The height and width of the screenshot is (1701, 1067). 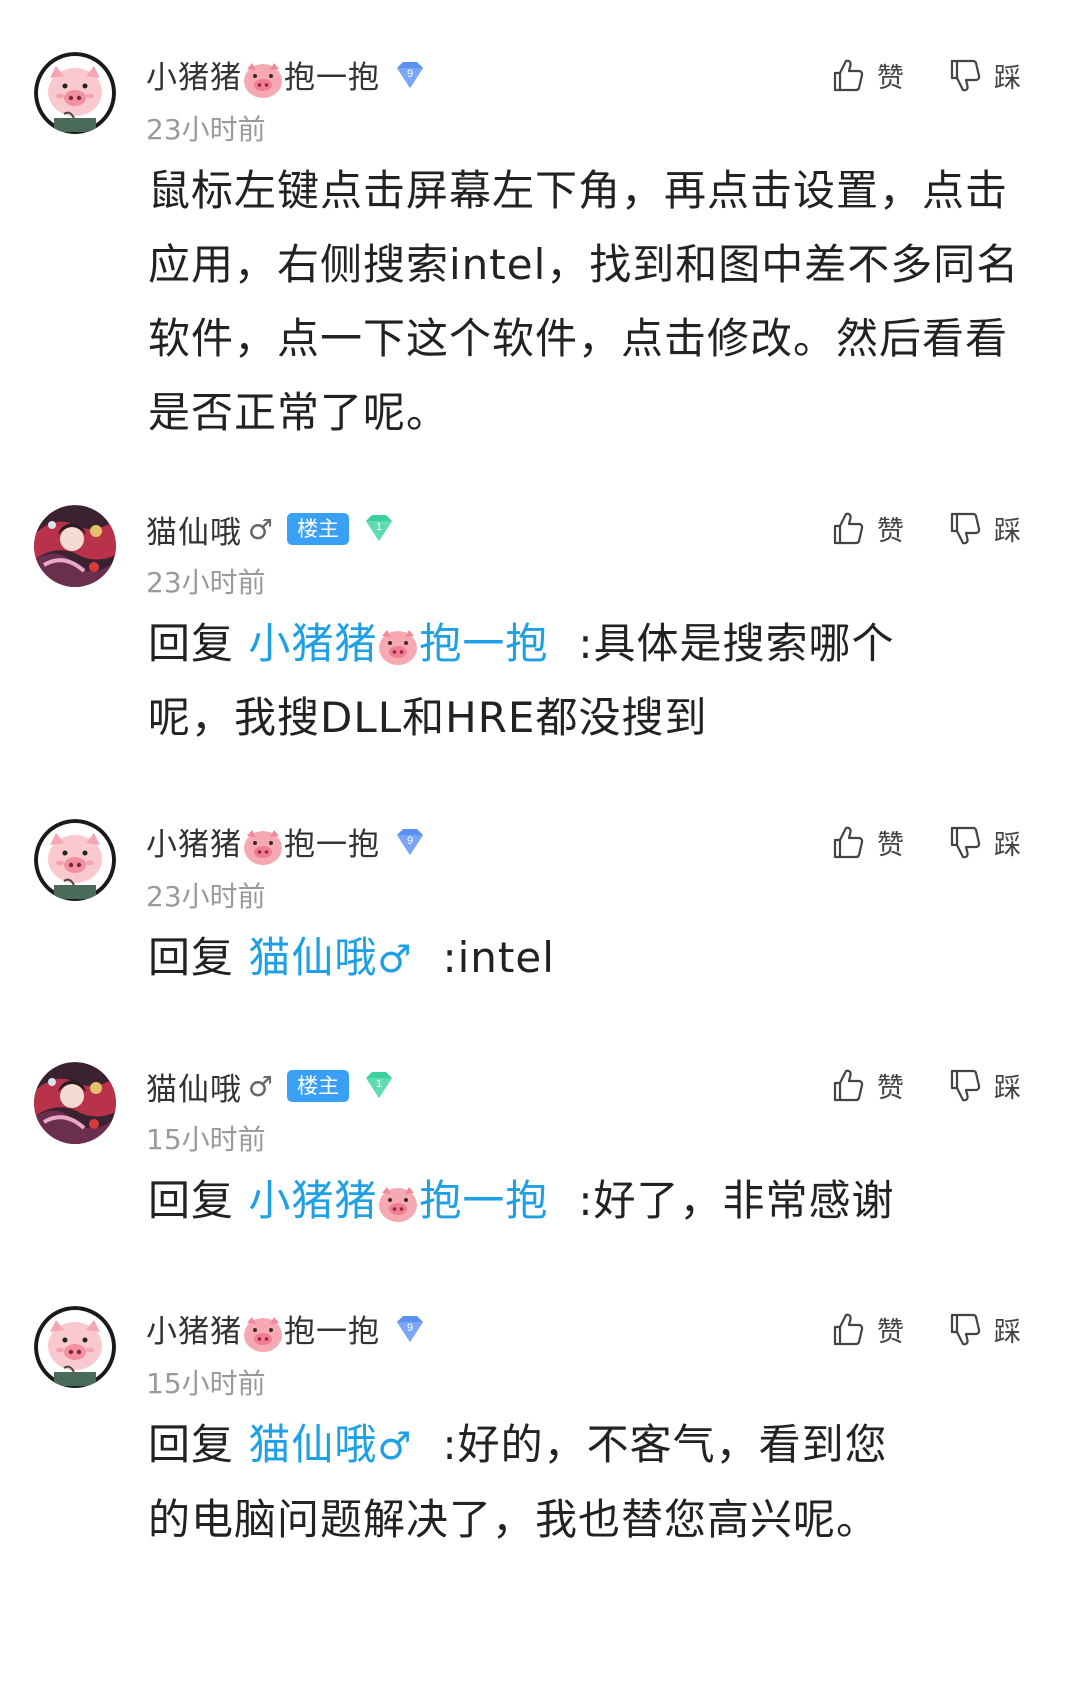 What do you see at coordinates (588, 681) in the screenshot?
I see `comment-text: 回复 小猪猪 抱一抱 :具体是搜索哪个 呢，我搜DLL和HRE都没搜到` at bounding box center [588, 681].